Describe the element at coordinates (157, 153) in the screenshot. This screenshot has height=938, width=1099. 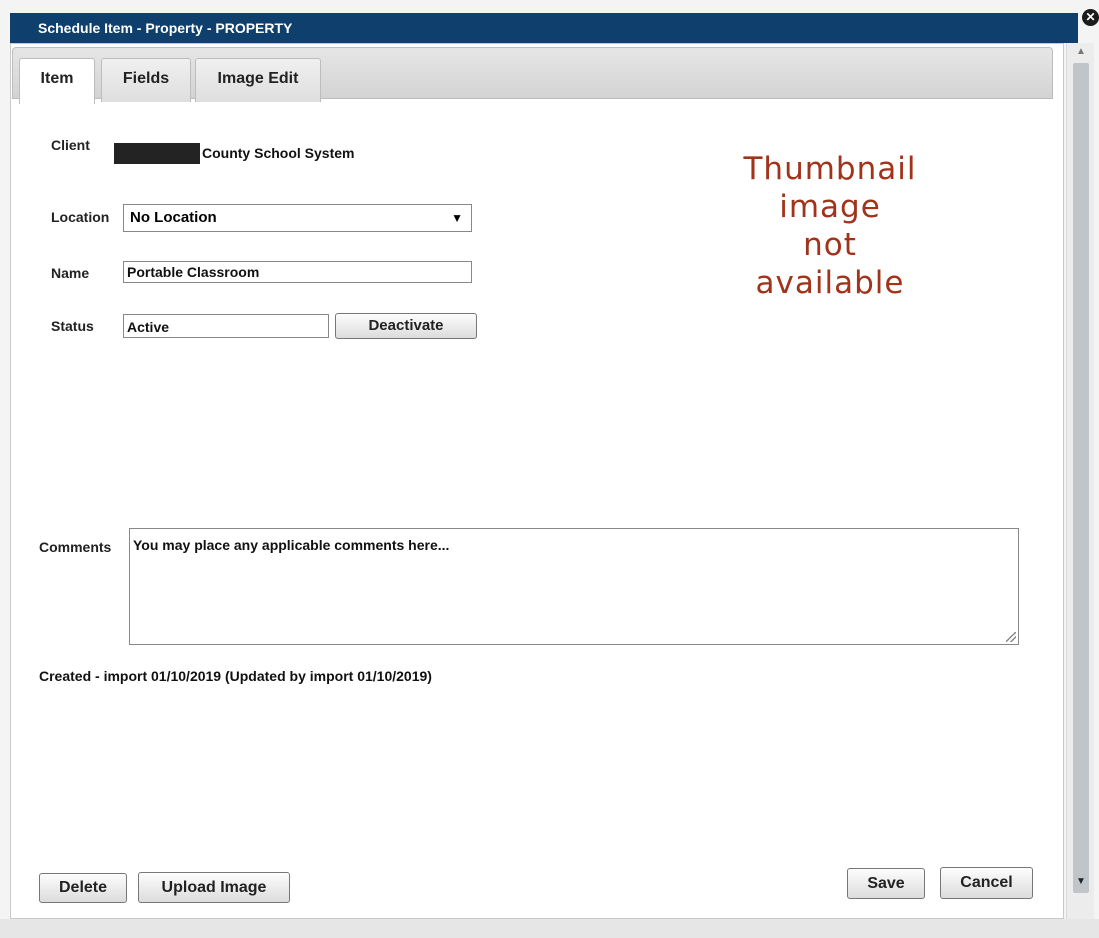
I see `redacted-block` at that location.